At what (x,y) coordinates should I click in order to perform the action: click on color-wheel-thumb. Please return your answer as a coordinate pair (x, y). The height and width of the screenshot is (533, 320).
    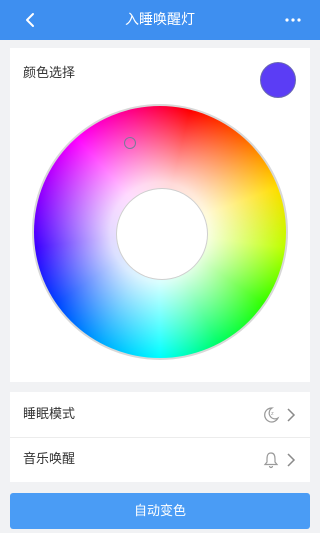
    Looking at the image, I should click on (130, 143).